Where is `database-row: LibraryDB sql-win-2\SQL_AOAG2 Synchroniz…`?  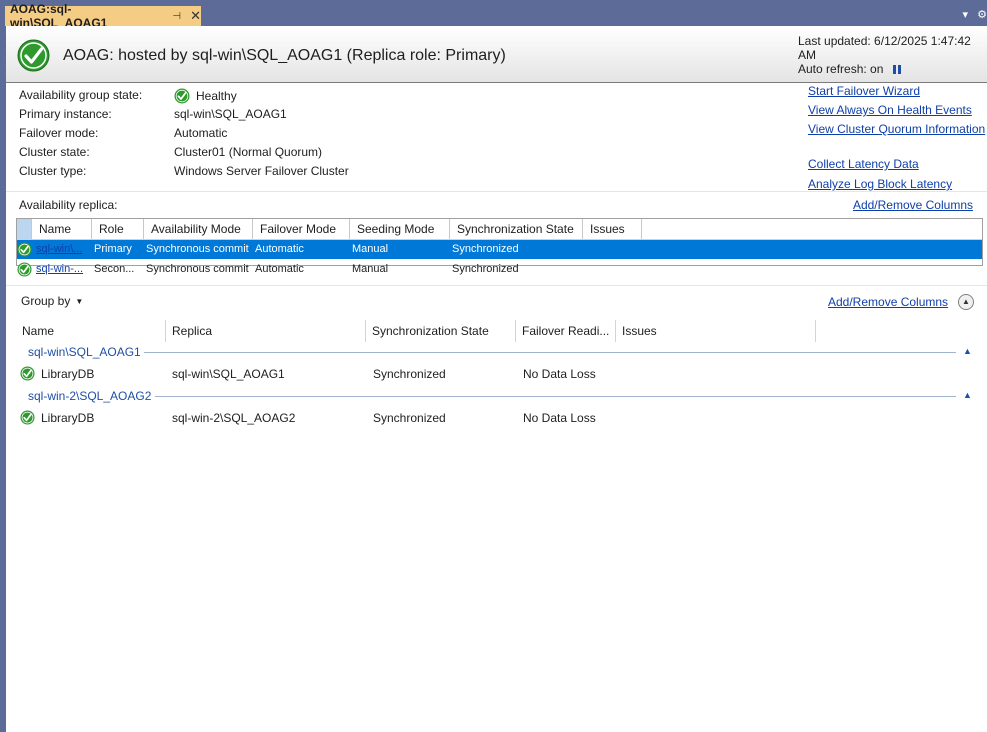 database-row: LibraryDB sql-win-2\SQL_AOAG2 Synchroniz… is located at coordinates (500, 418).